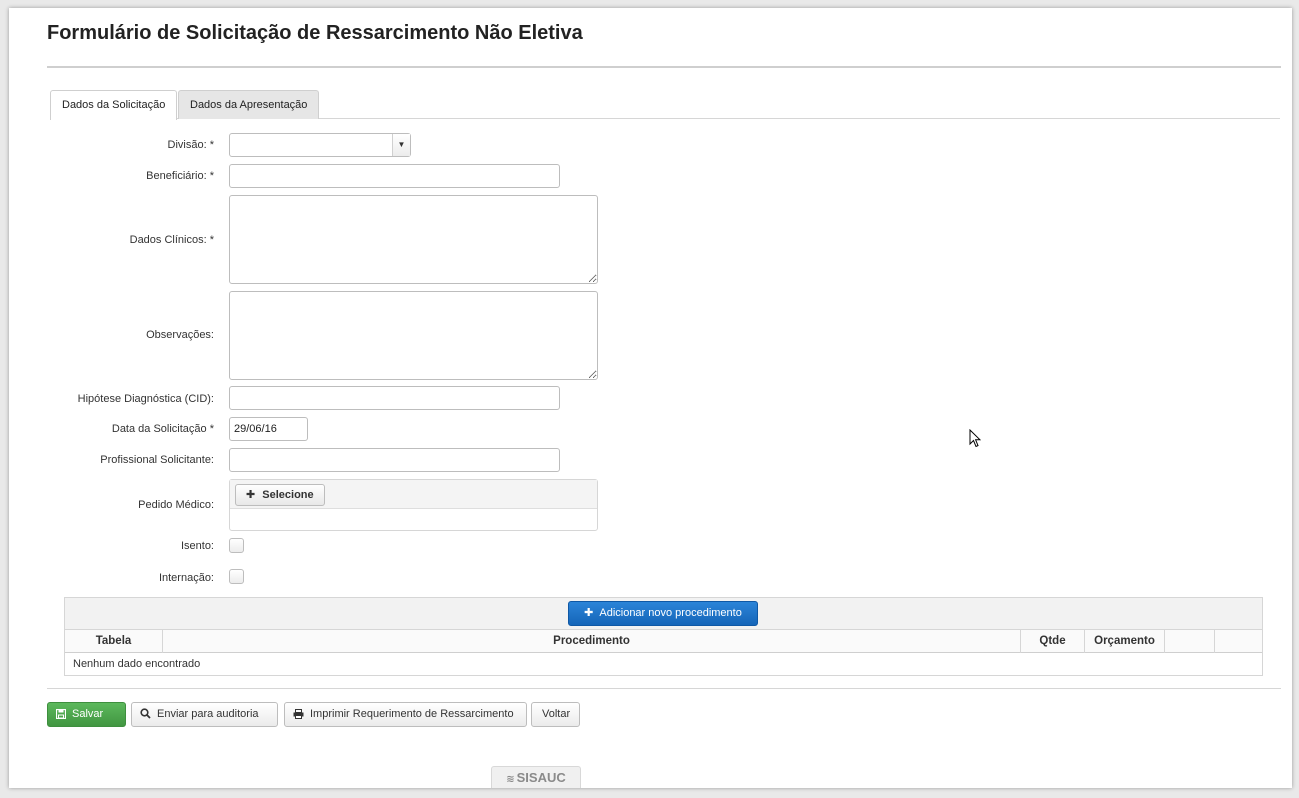  I want to click on internacao-checkbox, so click(236, 576).